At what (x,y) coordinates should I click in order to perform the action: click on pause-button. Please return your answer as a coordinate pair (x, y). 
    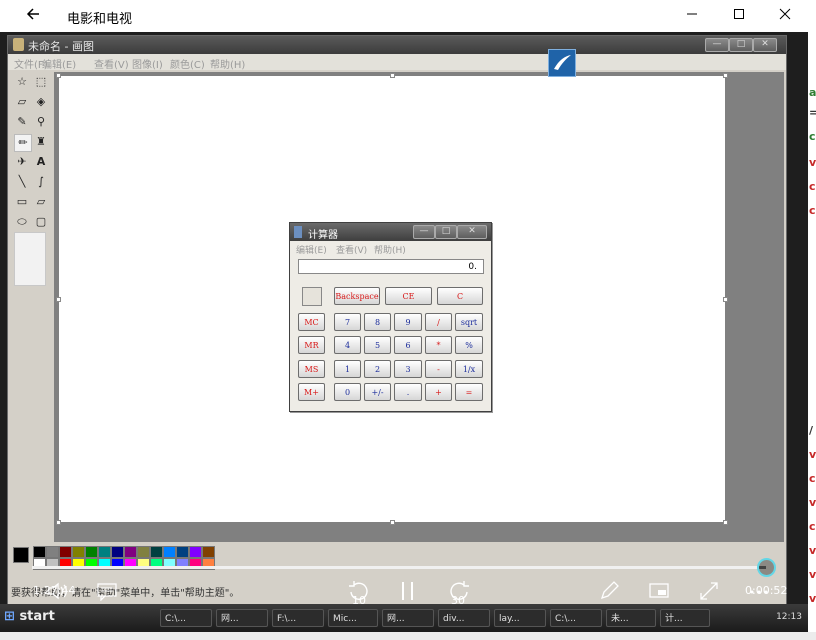
    Looking at the image, I should click on (408, 593).